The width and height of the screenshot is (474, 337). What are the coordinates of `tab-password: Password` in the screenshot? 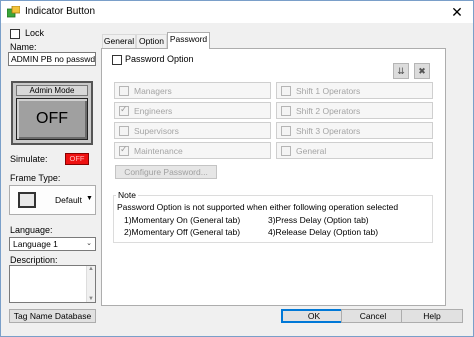 It's located at (188, 40).